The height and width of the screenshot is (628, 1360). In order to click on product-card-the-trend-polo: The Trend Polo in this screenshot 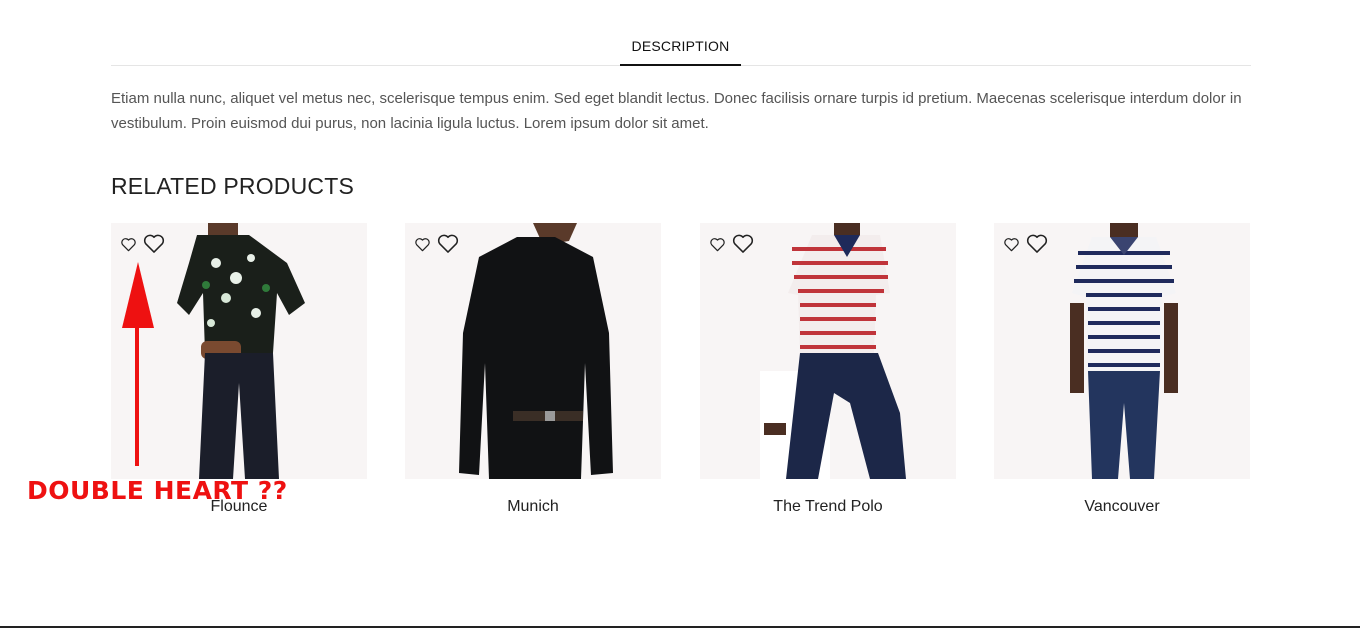, I will do `click(828, 369)`.